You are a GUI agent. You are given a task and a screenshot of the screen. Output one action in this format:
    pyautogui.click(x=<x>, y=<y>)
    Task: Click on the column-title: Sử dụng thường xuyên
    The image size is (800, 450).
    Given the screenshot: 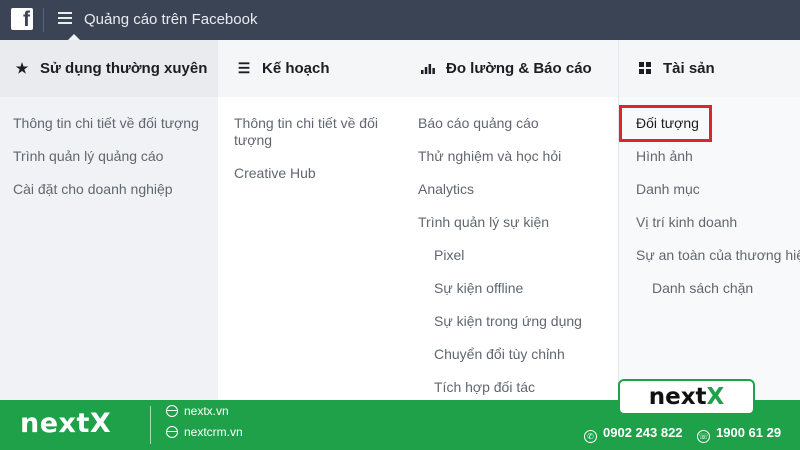 What is the action you would take?
    pyautogui.click(x=124, y=68)
    